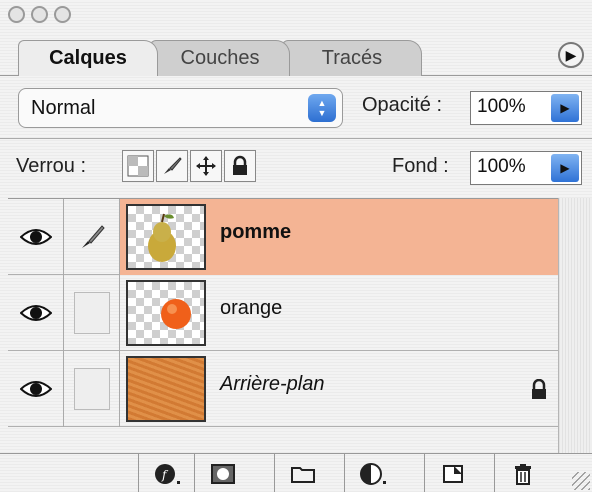 The width and height of the screenshot is (592, 492). I want to click on play-arrow-icon: ▶, so click(571, 54).